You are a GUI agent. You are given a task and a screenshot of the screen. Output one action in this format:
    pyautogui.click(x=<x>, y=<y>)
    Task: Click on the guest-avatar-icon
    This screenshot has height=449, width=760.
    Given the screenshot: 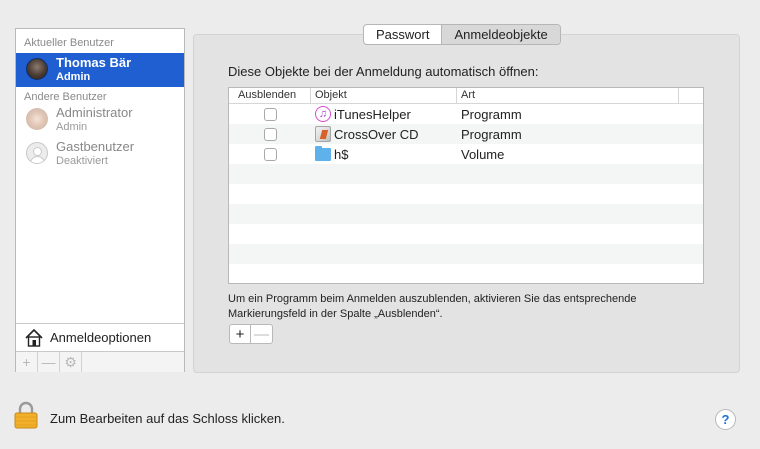 What is the action you would take?
    pyautogui.click(x=37, y=153)
    